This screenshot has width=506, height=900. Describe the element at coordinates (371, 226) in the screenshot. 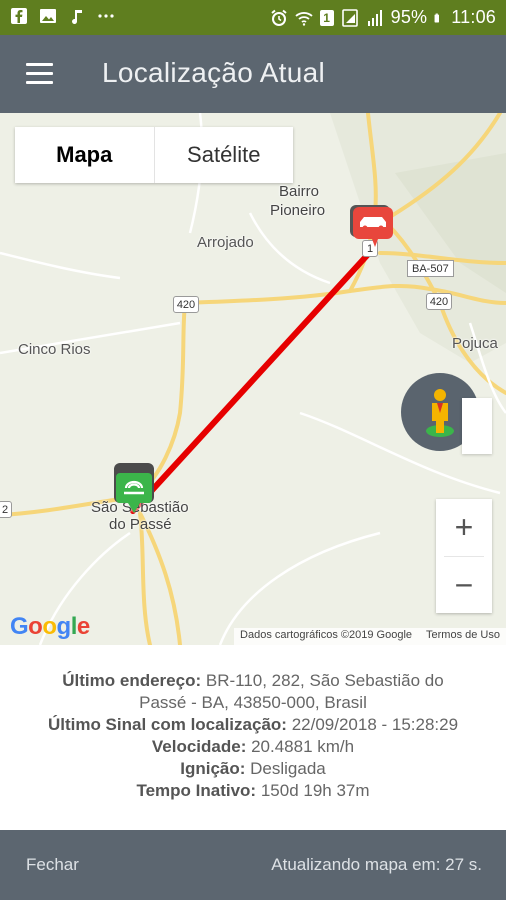

I see `vehicle-marker-icon` at that location.